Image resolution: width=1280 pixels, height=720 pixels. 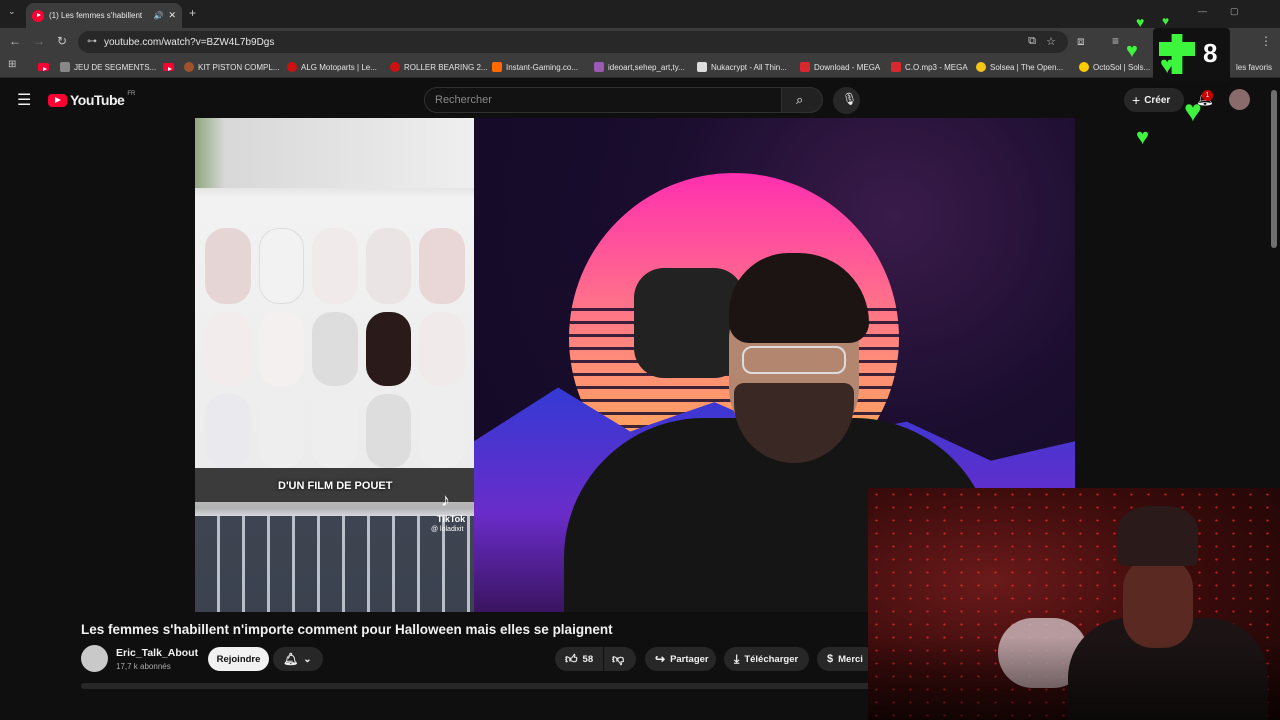 I want to click on bookmark-label: C.O.mp3 - MEGA, so click(x=936, y=67).